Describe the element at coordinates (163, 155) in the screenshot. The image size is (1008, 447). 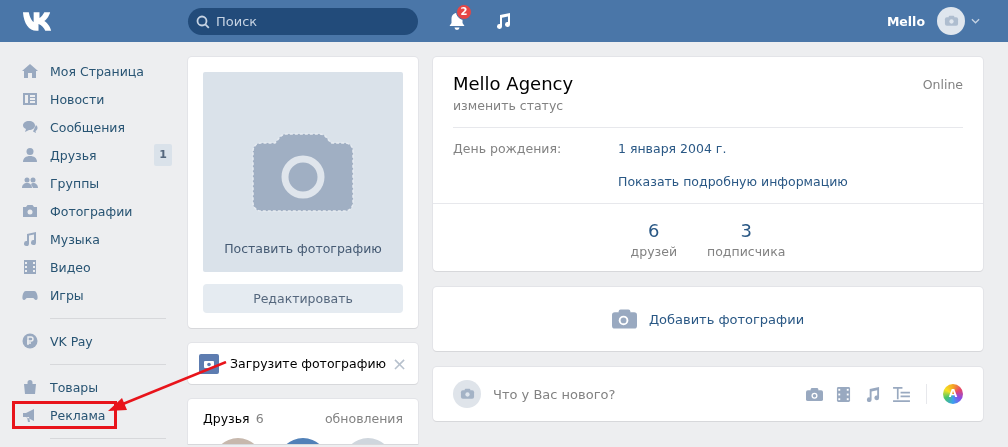
I see `count-badge: 1` at that location.